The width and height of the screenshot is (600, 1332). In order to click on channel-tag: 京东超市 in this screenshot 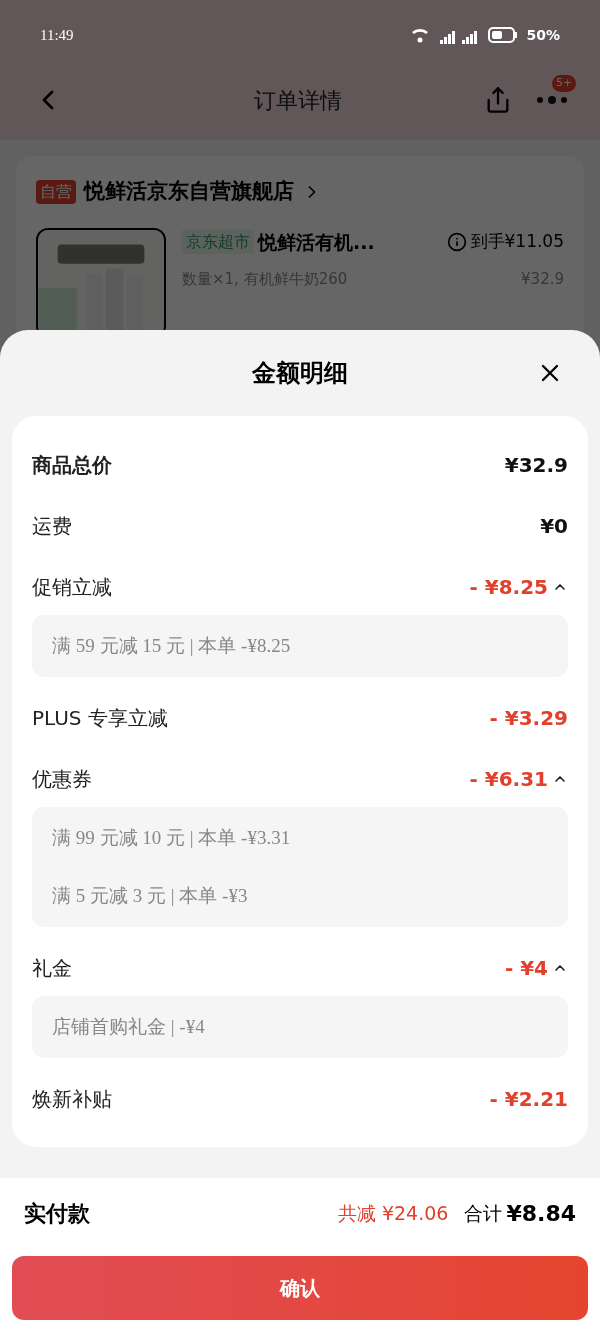, I will do `click(218, 241)`.